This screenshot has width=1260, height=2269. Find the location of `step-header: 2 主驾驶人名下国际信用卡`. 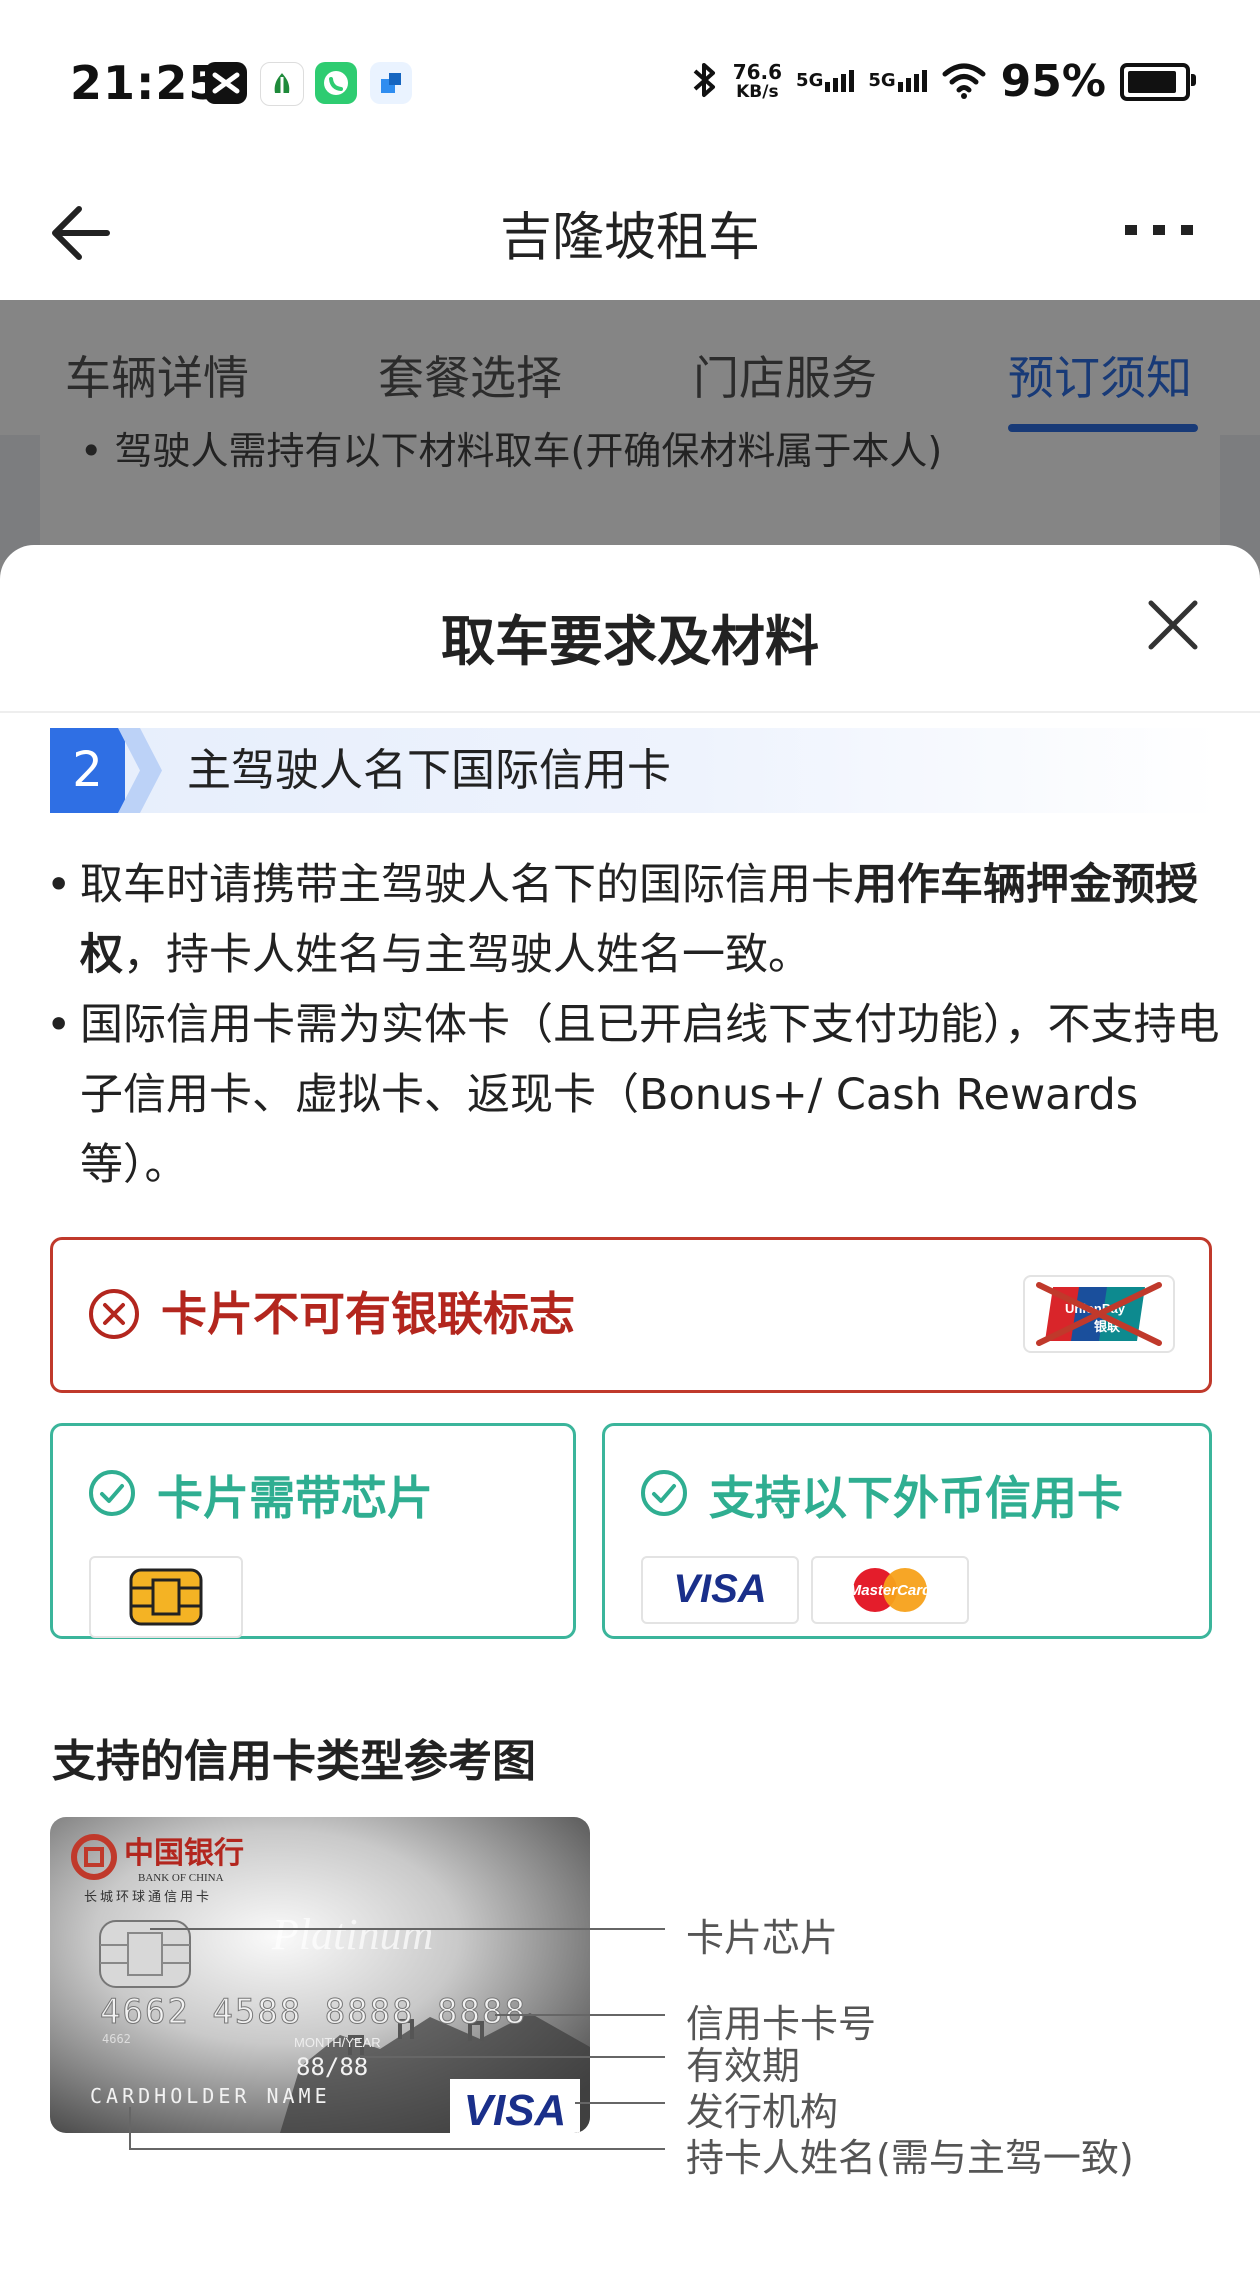

step-header: 2 主驾驶人名下国际信用卡 is located at coordinates (635, 770).